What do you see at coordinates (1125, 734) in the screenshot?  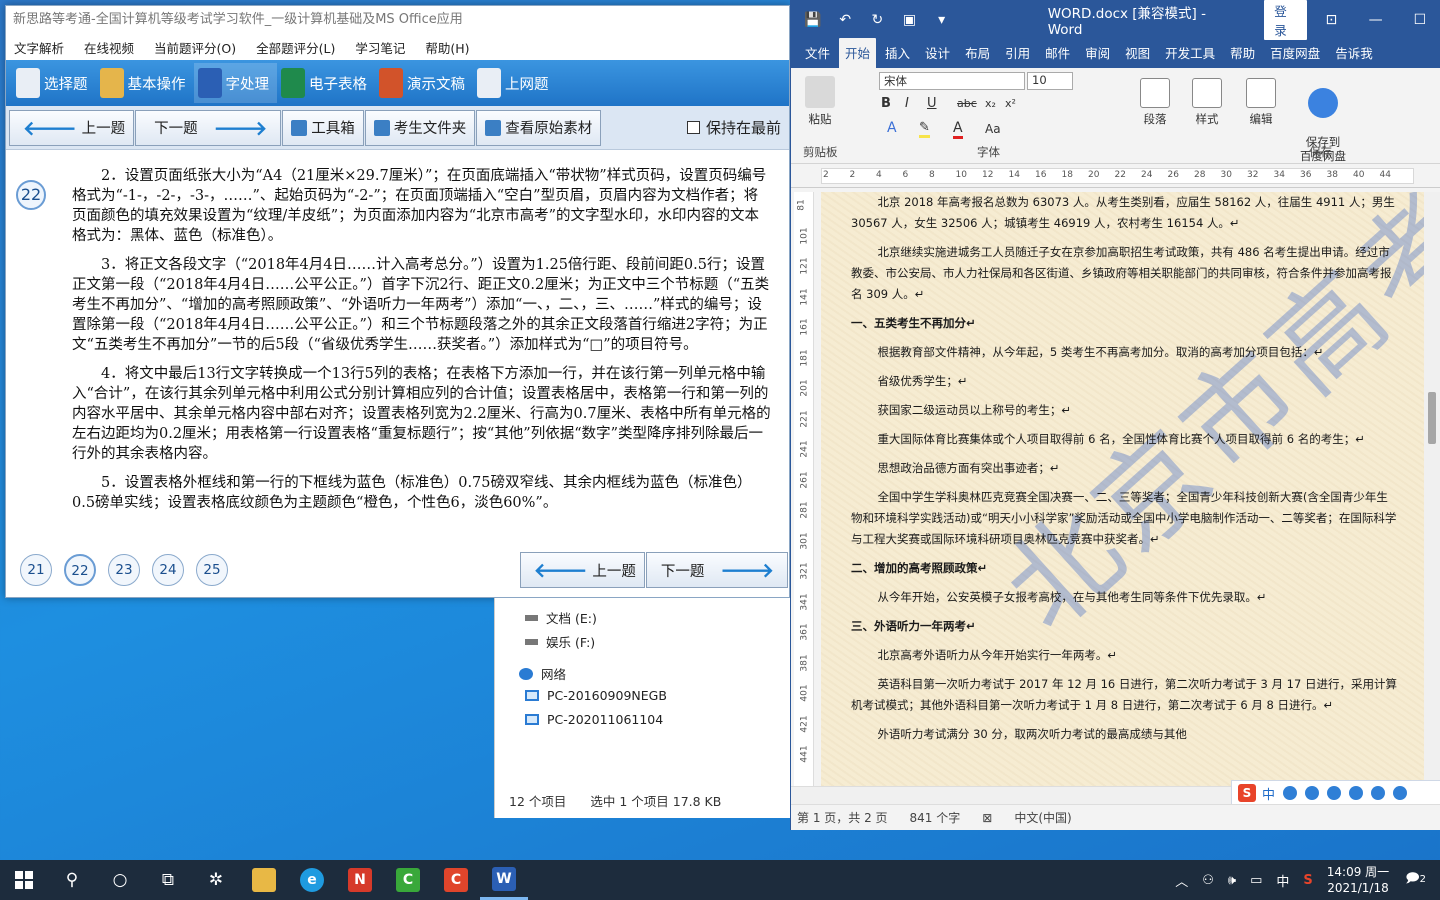 I see `doc-paragraph: 外语听力考试满分 30 分，取两次听力考试的最高成绩与其他` at bounding box center [1125, 734].